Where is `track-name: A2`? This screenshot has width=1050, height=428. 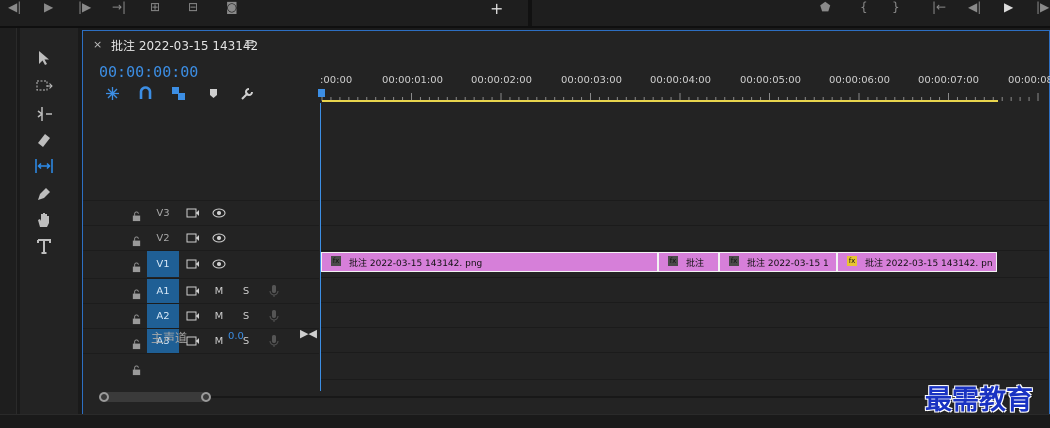 track-name: A2 is located at coordinates (163, 316).